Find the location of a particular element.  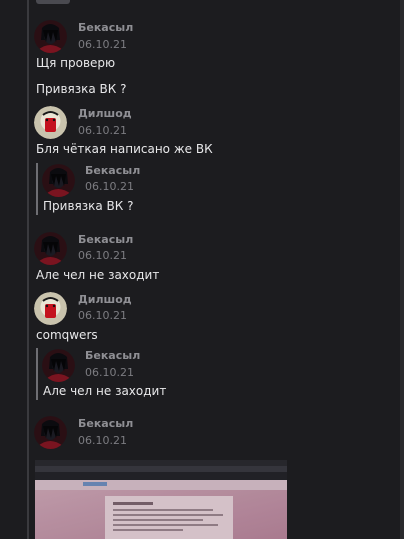

message-text: Привязка ВК ? is located at coordinates (81, 89).